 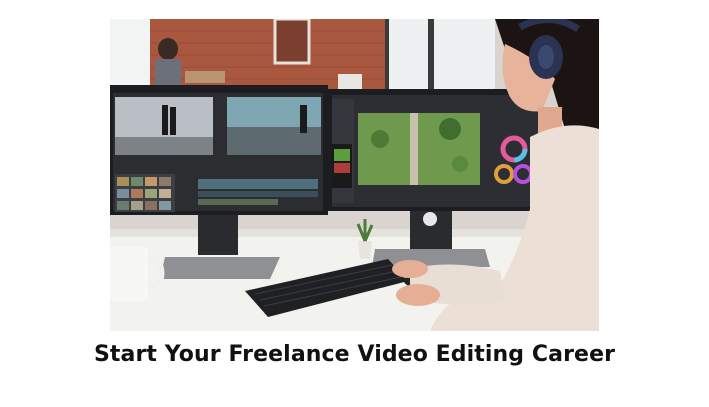 What do you see at coordinates (258, 184) in the screenshot?
I see `timeline` at bounding box center [258, 184].